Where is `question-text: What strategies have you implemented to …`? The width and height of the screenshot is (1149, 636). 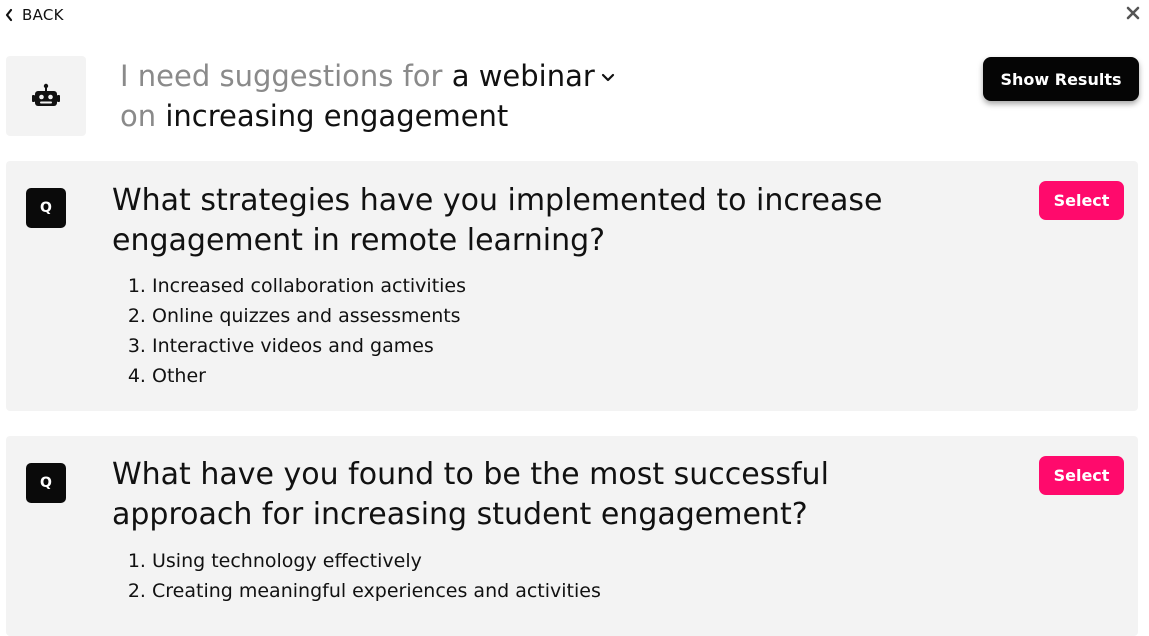
question-text: What strategies have you implemented to … is located at coordinates (497, 220).